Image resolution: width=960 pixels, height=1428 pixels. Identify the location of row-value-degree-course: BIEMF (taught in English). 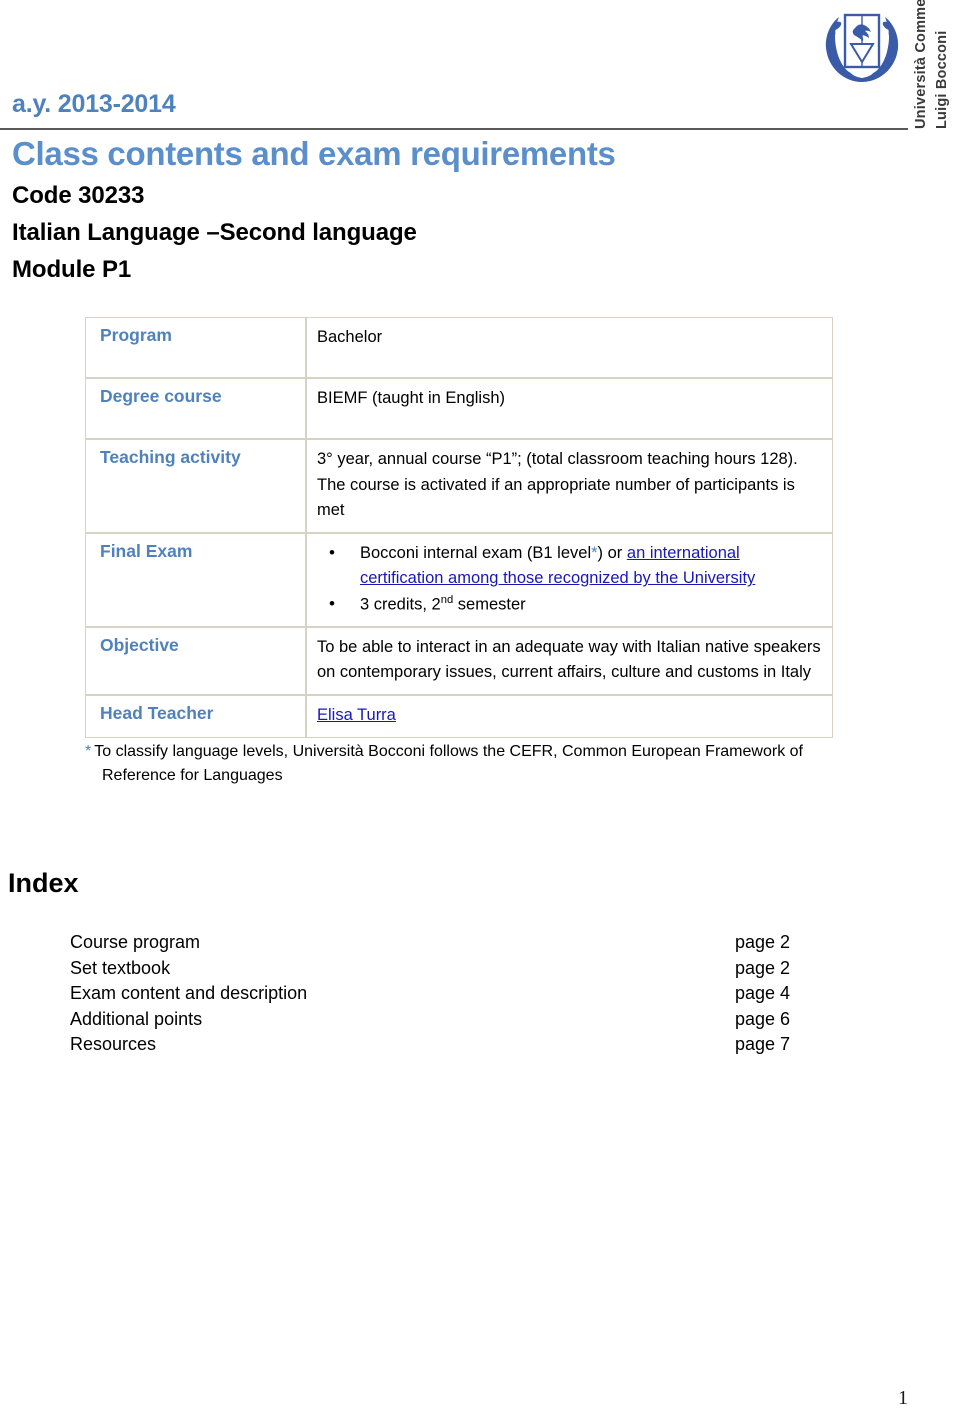
(569, 408).